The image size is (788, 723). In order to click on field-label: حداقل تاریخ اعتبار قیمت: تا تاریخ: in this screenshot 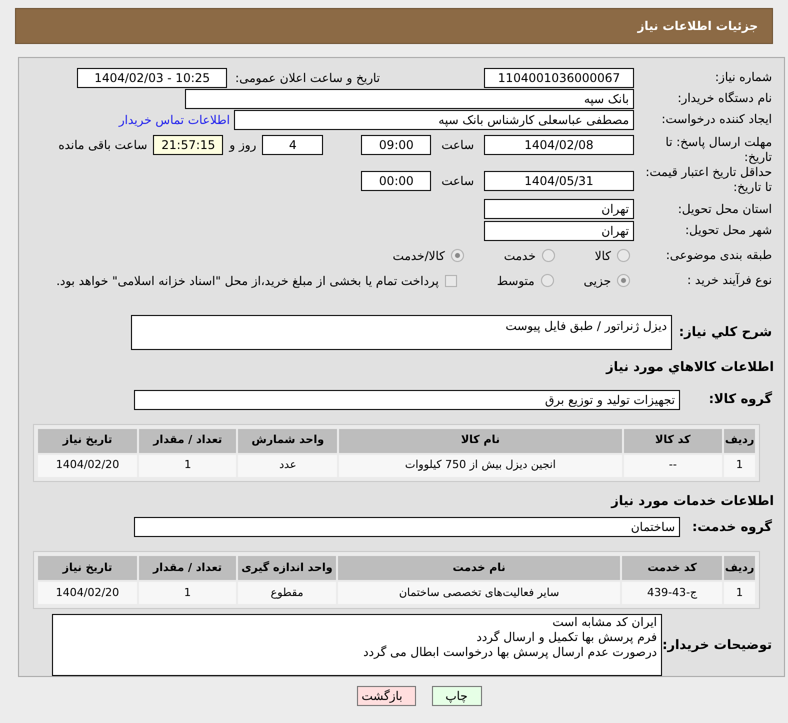, I will do `click(708, 179)`.